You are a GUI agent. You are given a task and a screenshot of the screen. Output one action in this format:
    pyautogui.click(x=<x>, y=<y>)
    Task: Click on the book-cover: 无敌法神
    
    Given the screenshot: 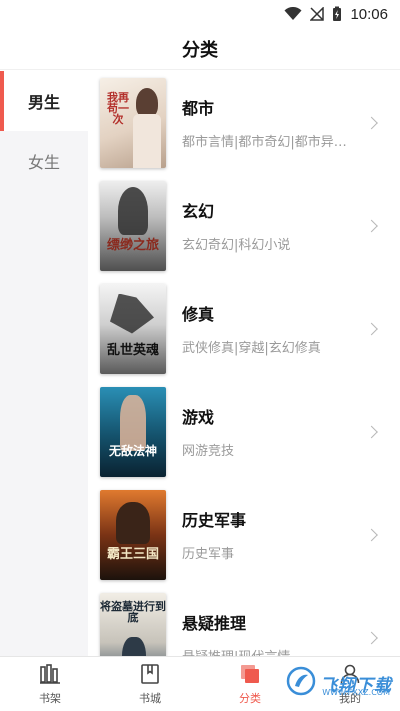 What is the action you would take?
    pyautogui.click(x=133, y=431)
    